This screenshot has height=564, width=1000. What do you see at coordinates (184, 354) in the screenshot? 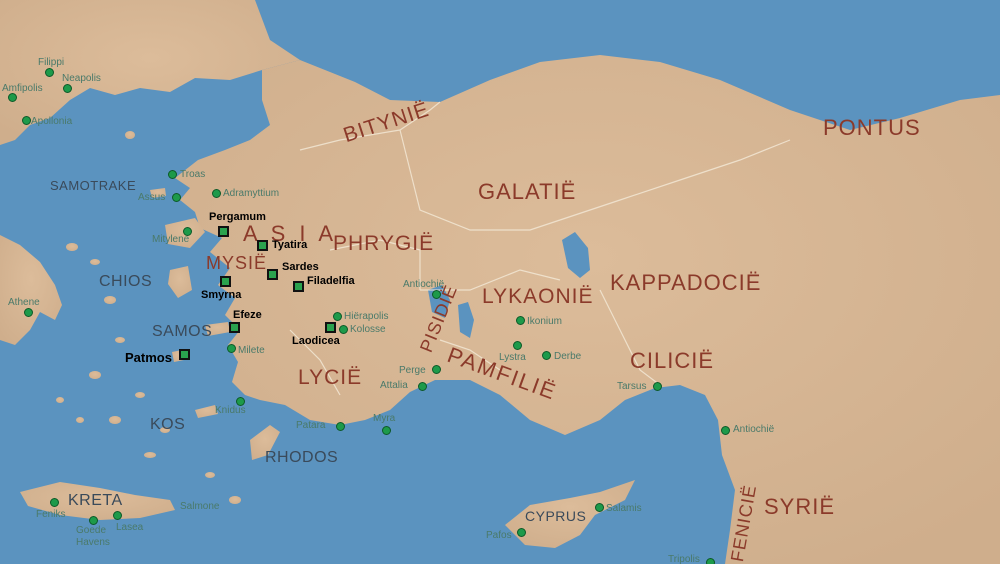
I see `church-marker-patmos` at bounding box center [184, 354].